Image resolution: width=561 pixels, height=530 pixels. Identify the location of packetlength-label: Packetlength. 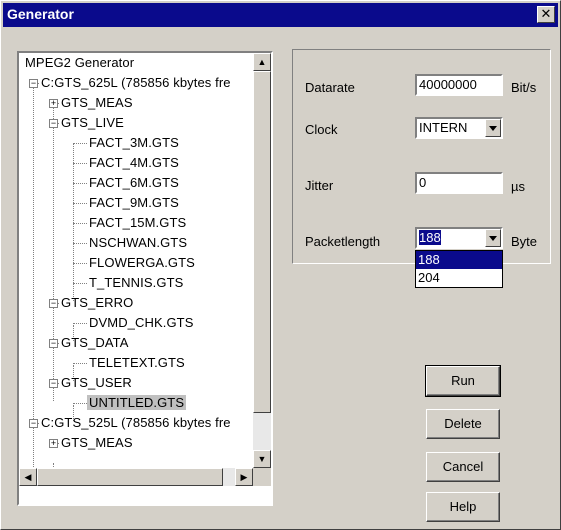
(343, 241).